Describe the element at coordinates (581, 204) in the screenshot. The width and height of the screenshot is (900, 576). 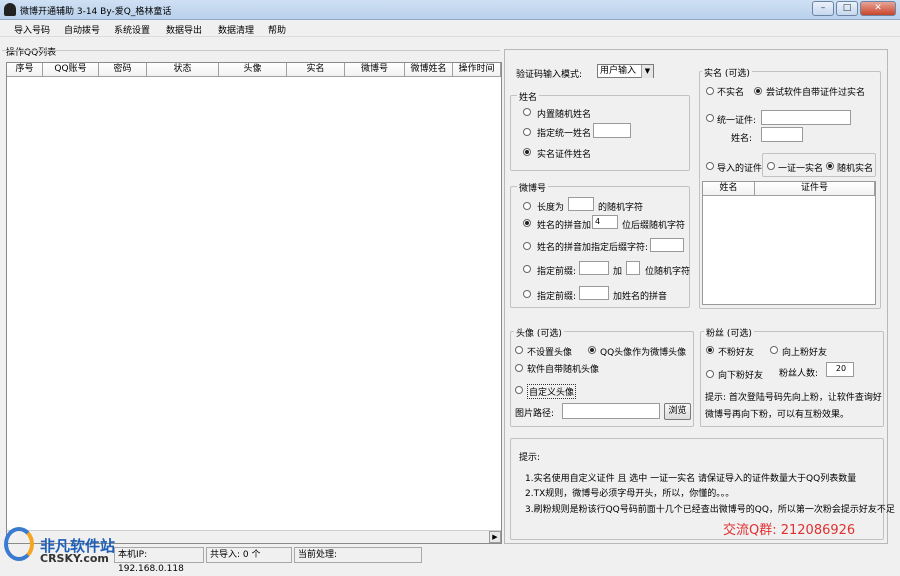
I see `weibo-length-input` at that location.